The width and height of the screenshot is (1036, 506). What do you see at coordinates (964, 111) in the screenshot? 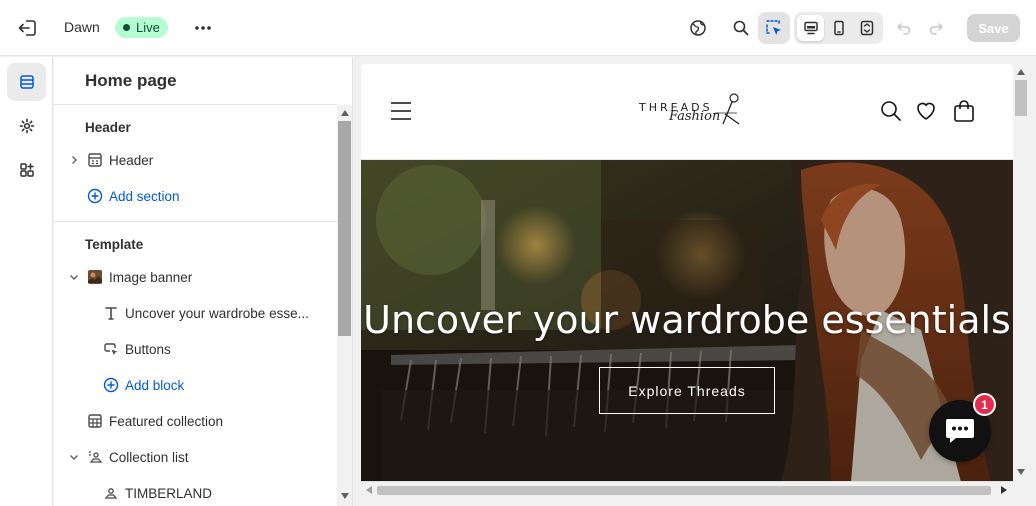
I see `cart-icon` at bounding box center [964, 111].